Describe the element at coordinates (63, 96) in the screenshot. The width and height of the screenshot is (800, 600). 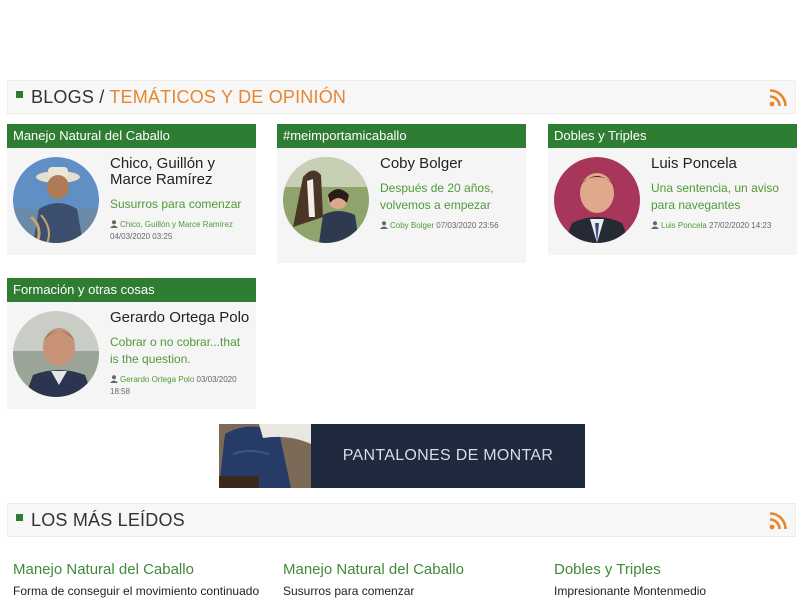
I see `blogs-title-main: BLOGS` at that location.